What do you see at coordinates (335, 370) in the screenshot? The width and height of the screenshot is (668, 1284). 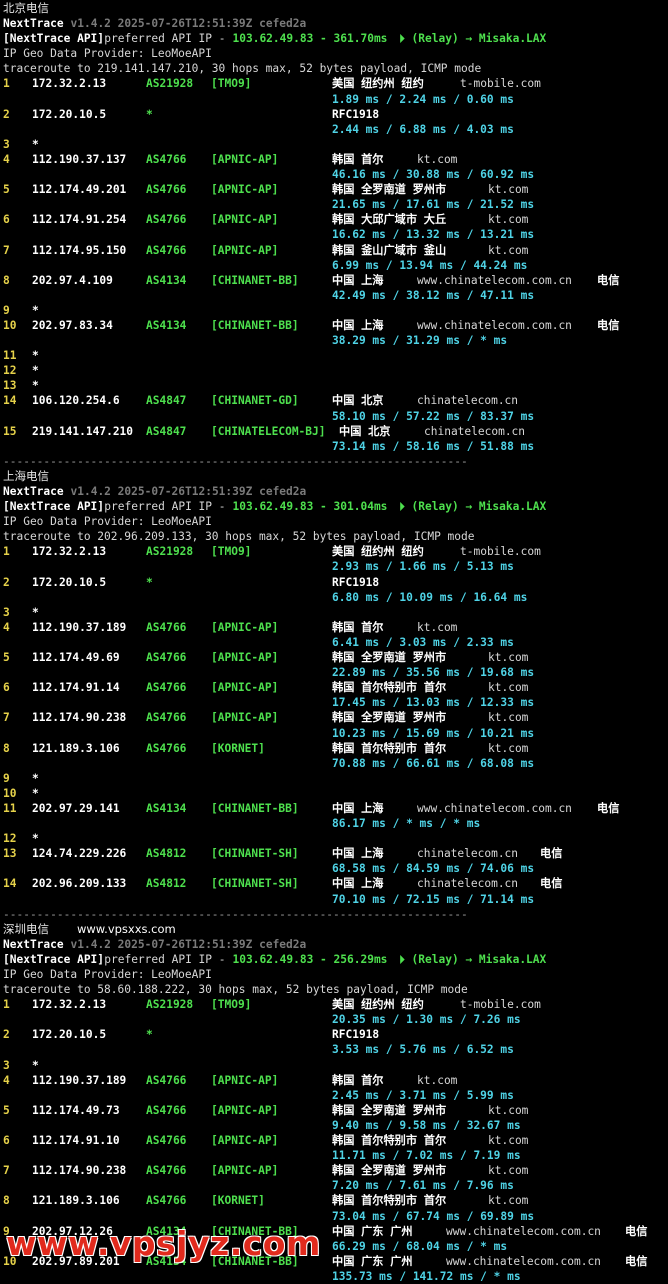 I see `hop-row: 12 *` at bounding box center [335, 370].